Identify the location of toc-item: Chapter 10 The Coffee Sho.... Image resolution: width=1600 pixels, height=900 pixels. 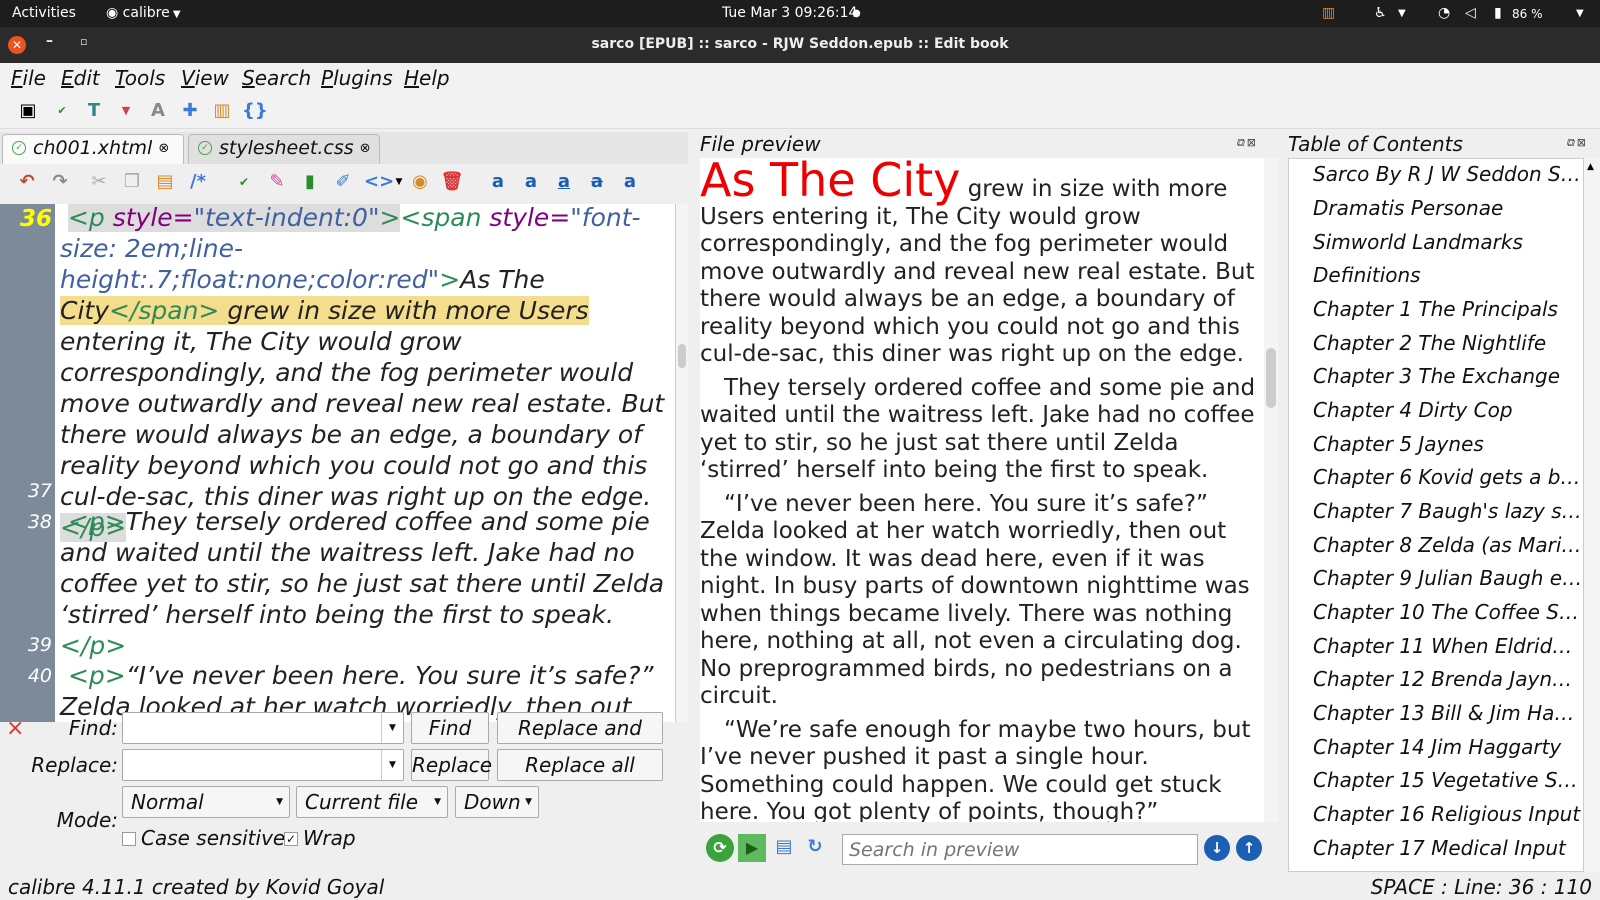
(1448, 612).